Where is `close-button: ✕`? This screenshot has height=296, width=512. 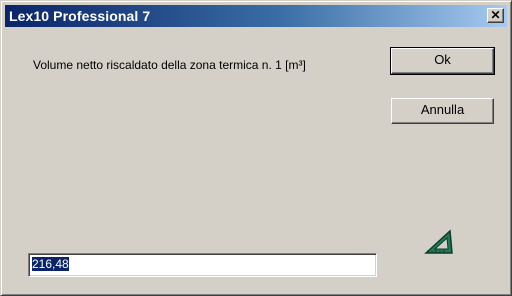
close-button: ✕ is located at coordinates (495, 15).